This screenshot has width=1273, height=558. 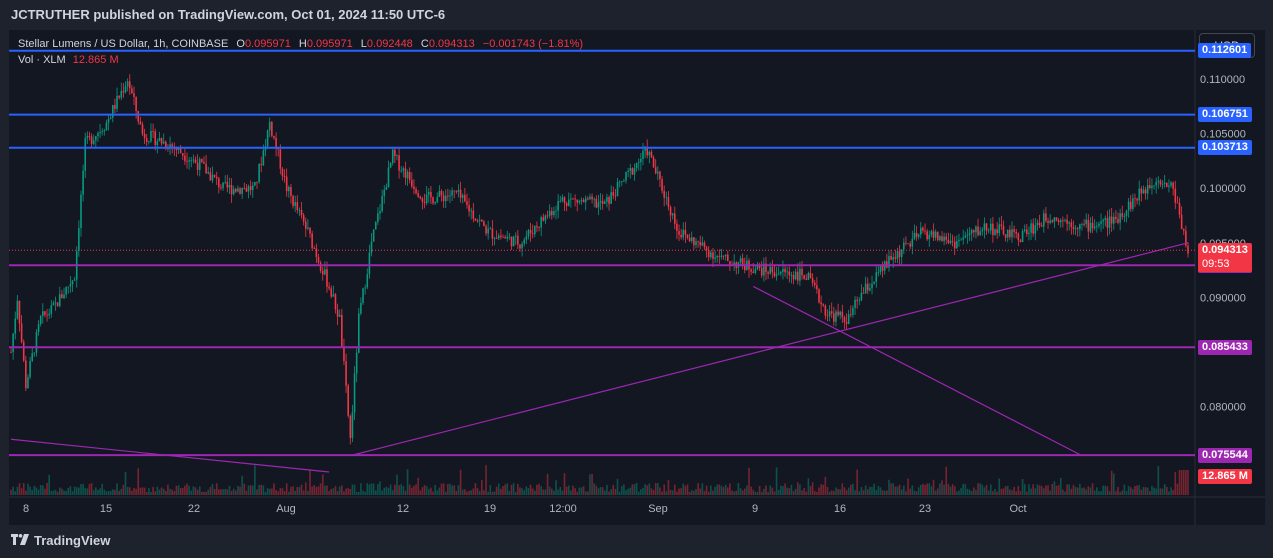 I want to click on x-tick-label: 16, so click(x=840, y=509).